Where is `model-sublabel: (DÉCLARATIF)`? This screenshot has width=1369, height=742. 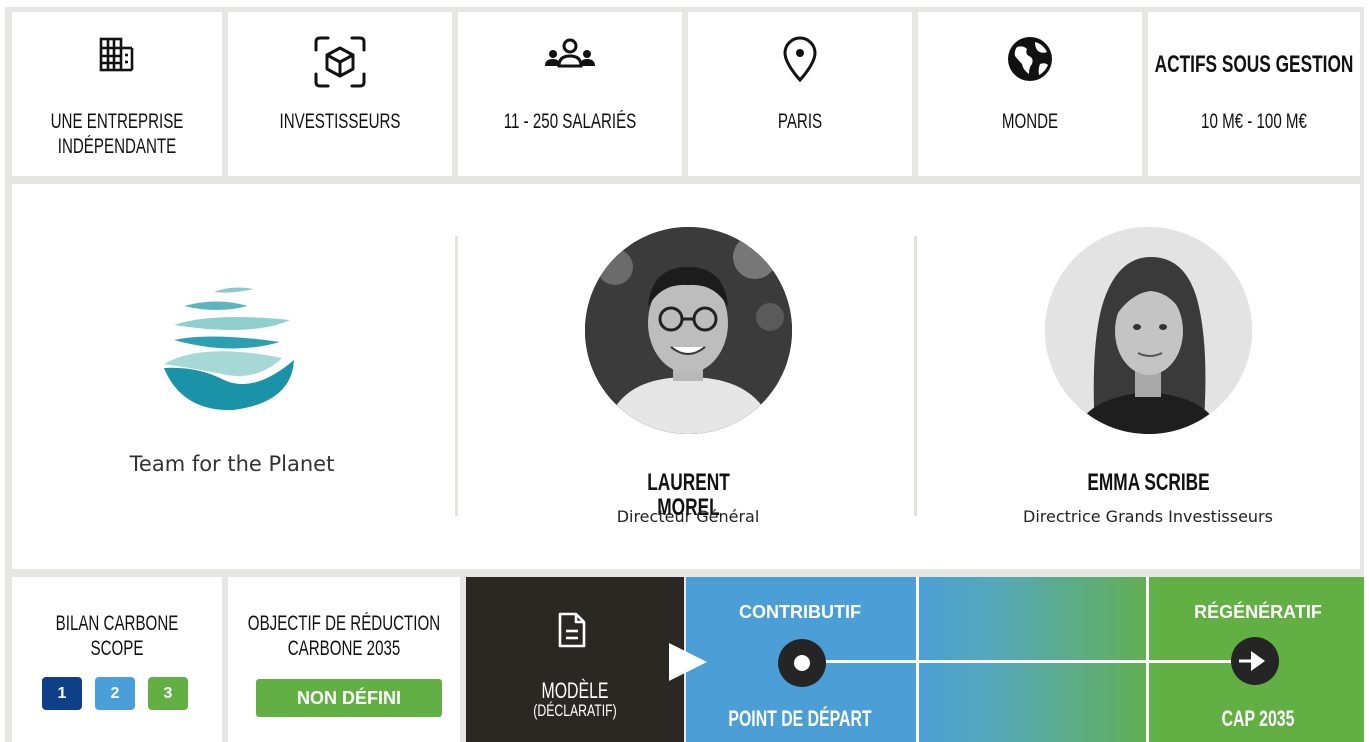
model-sublabel: (DÉCLARATIF) is located at coordinates (575, 710).